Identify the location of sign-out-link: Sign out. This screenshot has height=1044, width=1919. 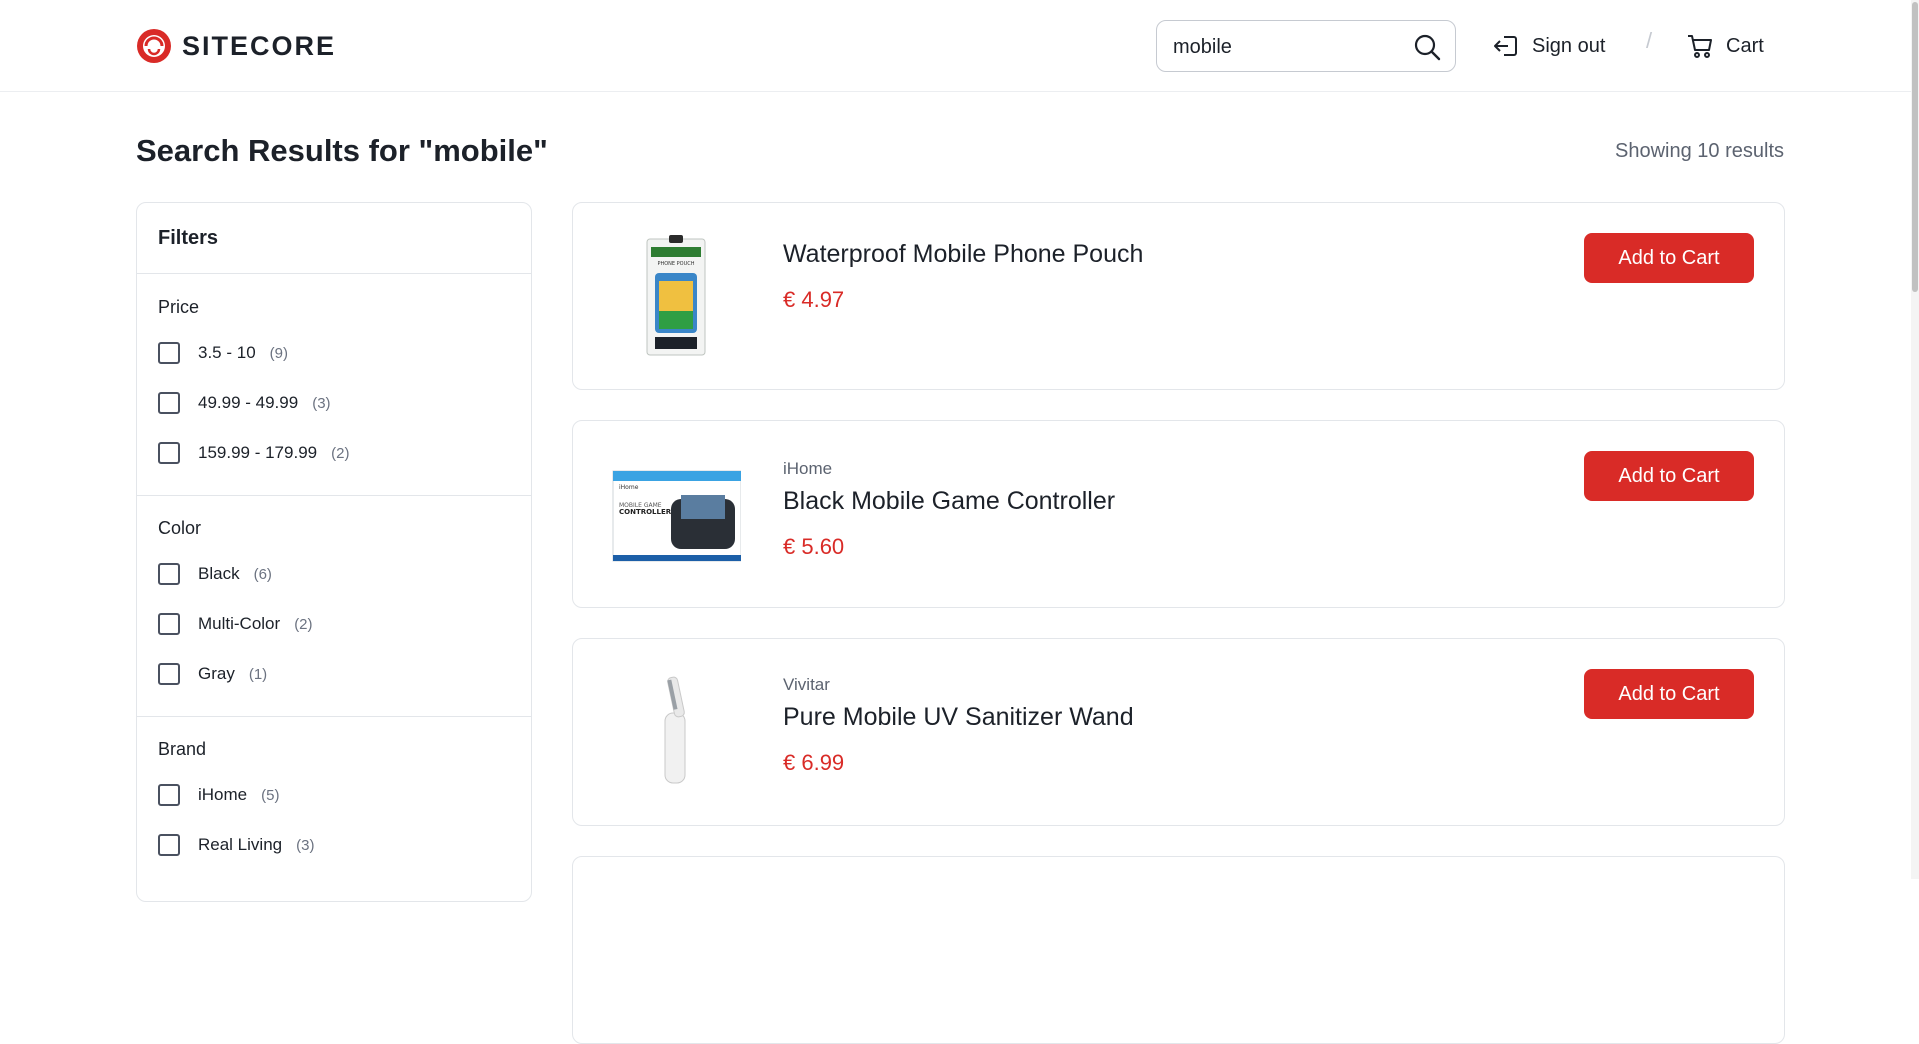
(1548, 46).